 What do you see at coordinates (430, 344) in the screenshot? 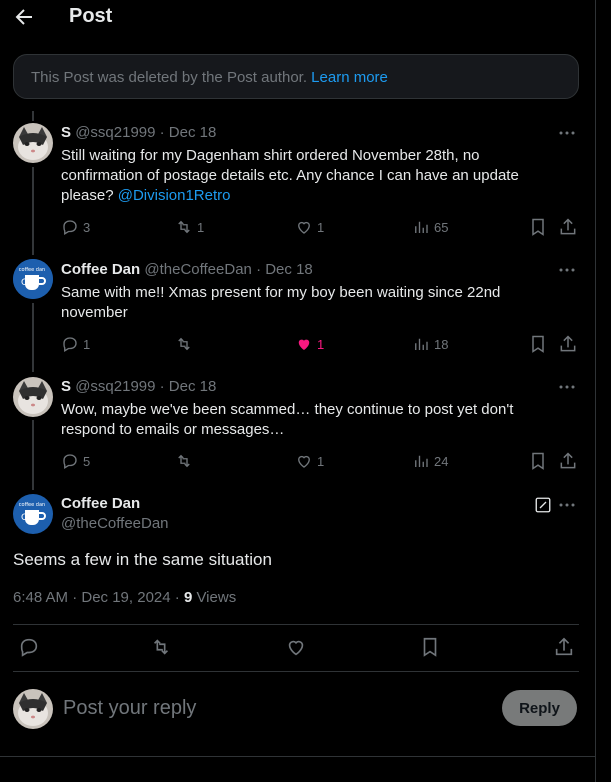
I see `views-action: 18` at bounding box center [430, 344].